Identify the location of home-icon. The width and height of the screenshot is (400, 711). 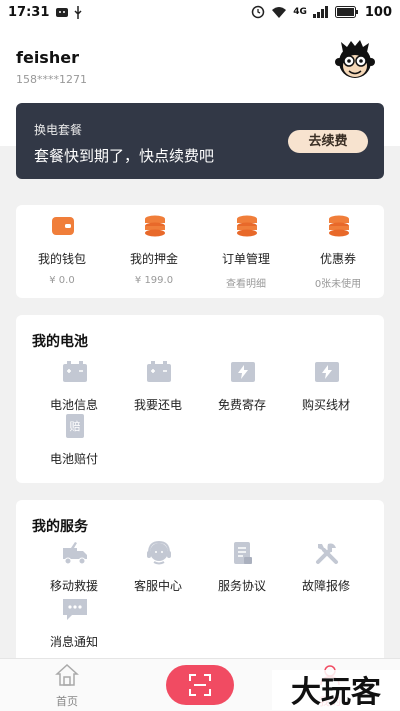
(67, 674).